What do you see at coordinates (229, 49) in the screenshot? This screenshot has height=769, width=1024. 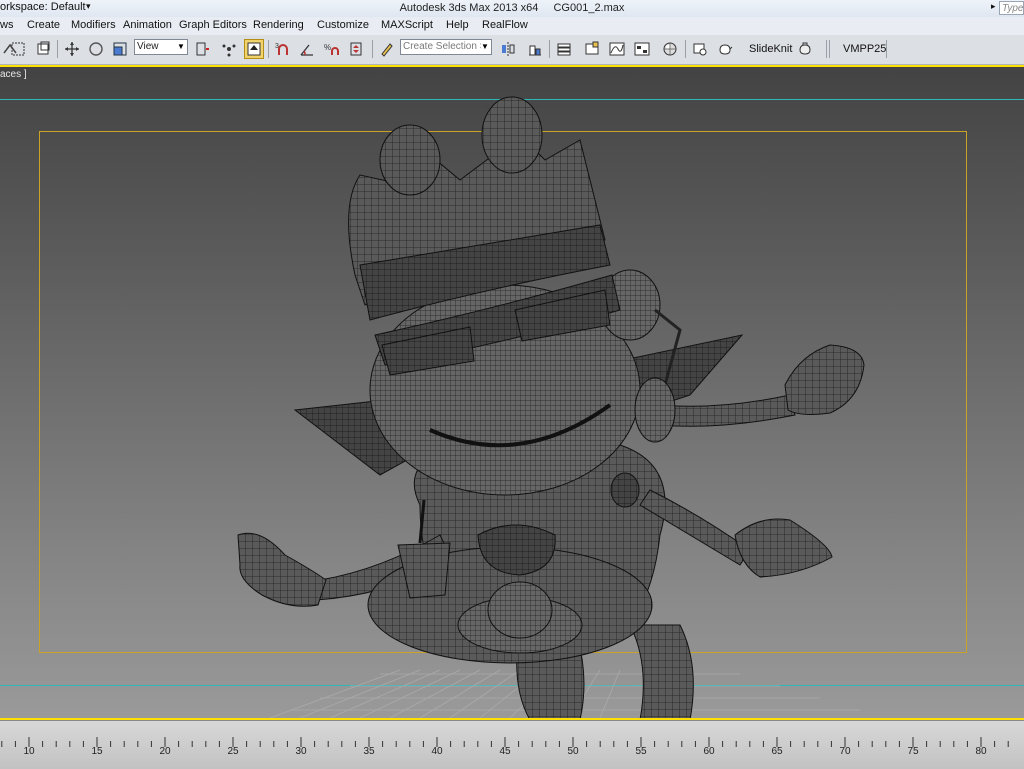 I see `select-manipulate-icon` at bounding box center [229, 49].